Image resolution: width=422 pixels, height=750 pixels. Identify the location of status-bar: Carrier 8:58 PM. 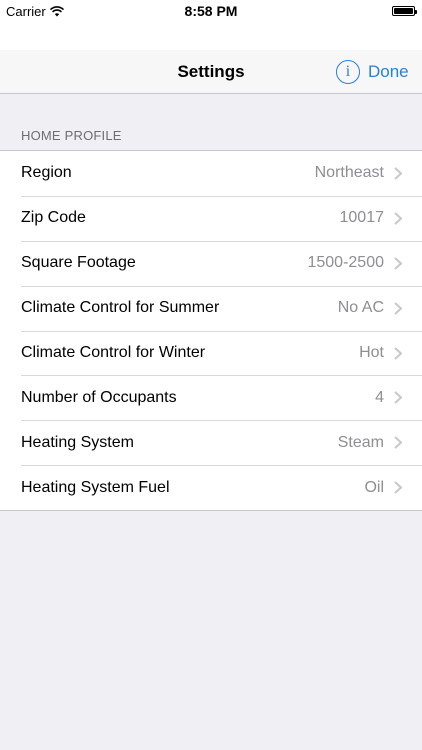
(211, 13).